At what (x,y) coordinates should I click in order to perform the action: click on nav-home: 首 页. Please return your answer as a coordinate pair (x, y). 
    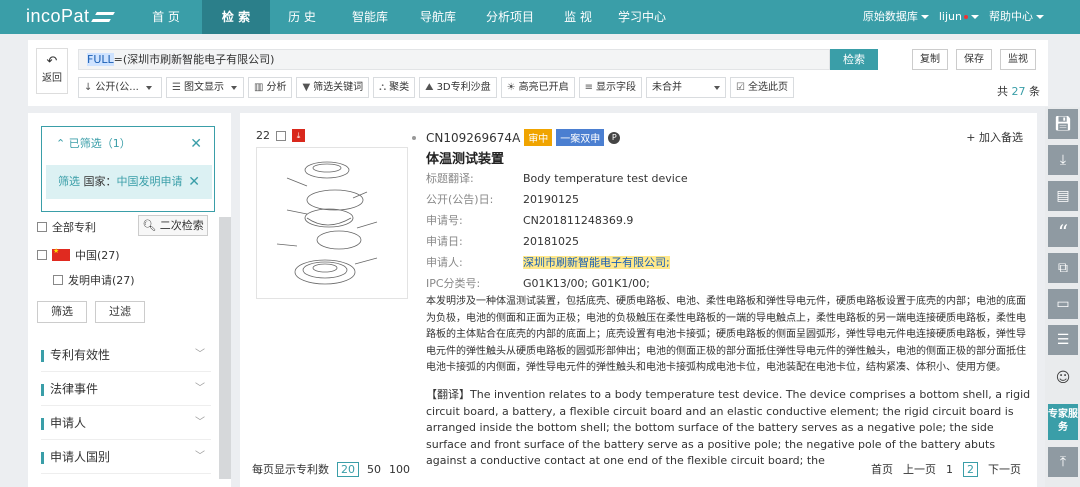
    Looking at the image, I should click on (166, 17).